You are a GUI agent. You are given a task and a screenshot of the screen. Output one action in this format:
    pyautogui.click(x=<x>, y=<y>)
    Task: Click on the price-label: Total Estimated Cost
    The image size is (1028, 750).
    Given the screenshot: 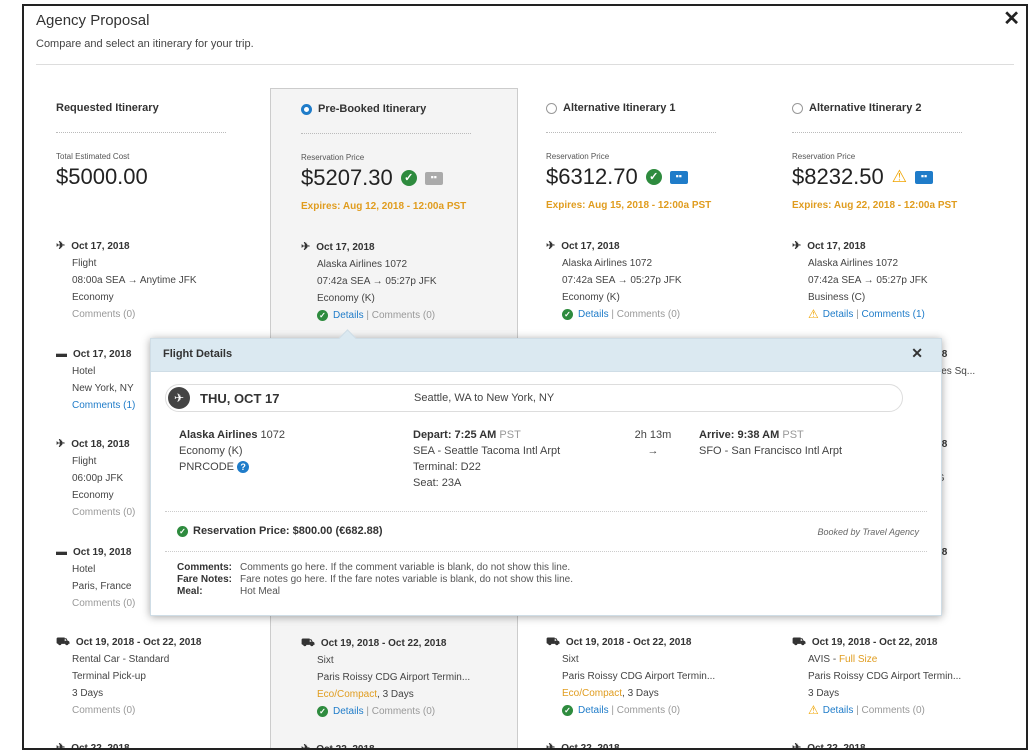 What is the action you would take?
    pyautogui.click(x=93, y=156)
    